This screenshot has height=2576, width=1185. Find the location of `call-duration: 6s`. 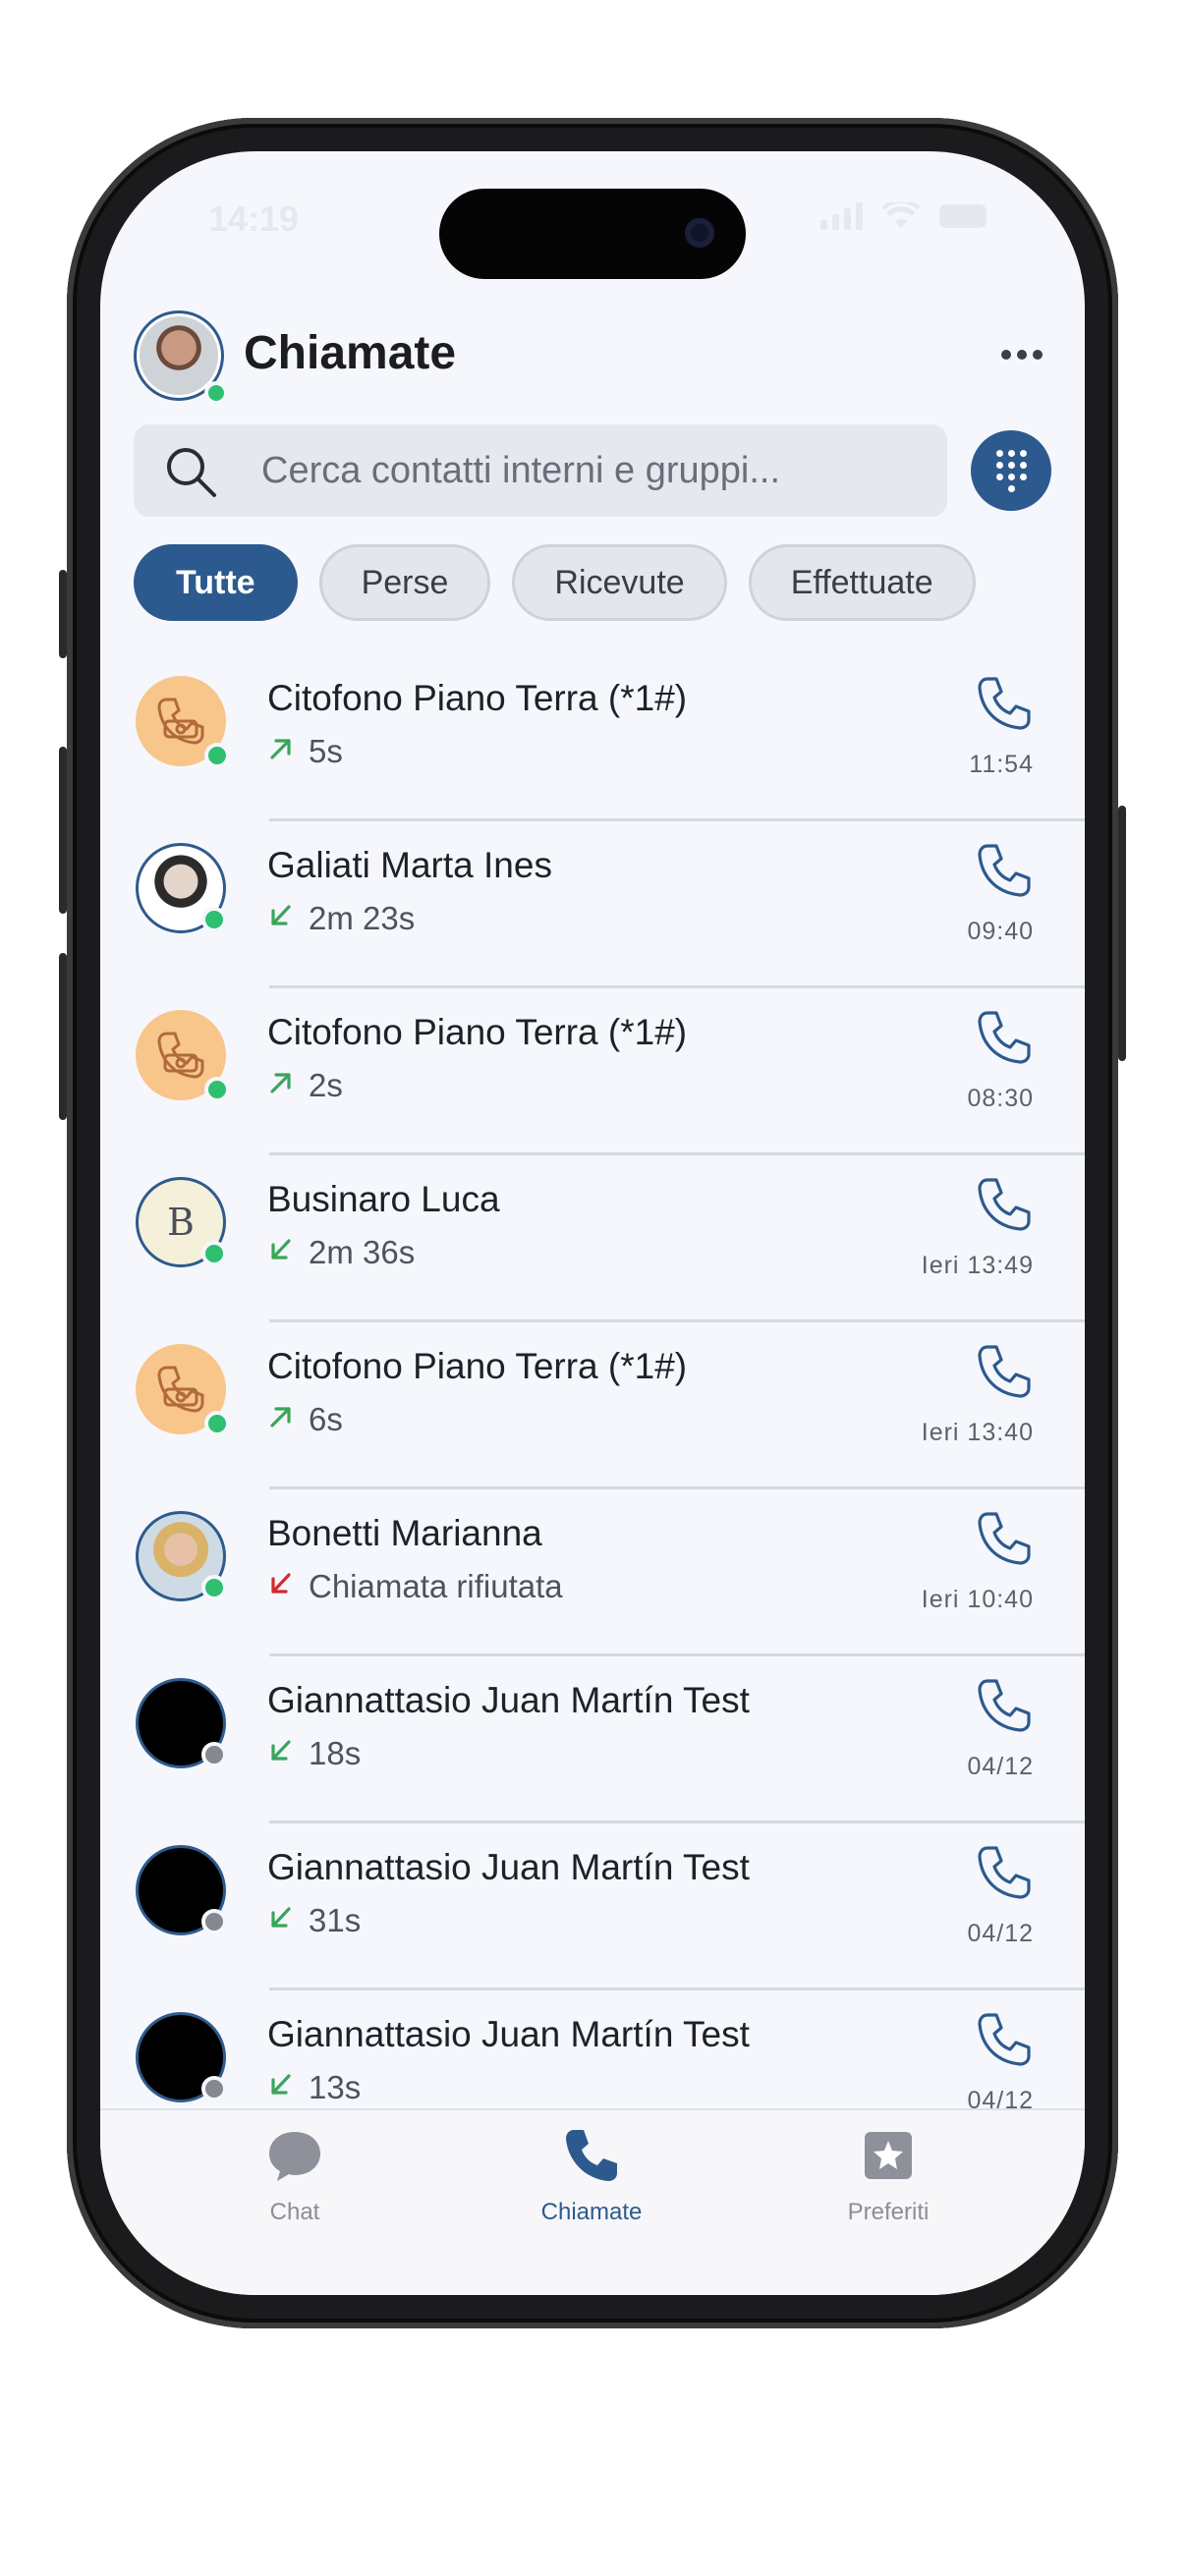

call-duration: 6s is located at coordinates (326, 1419).